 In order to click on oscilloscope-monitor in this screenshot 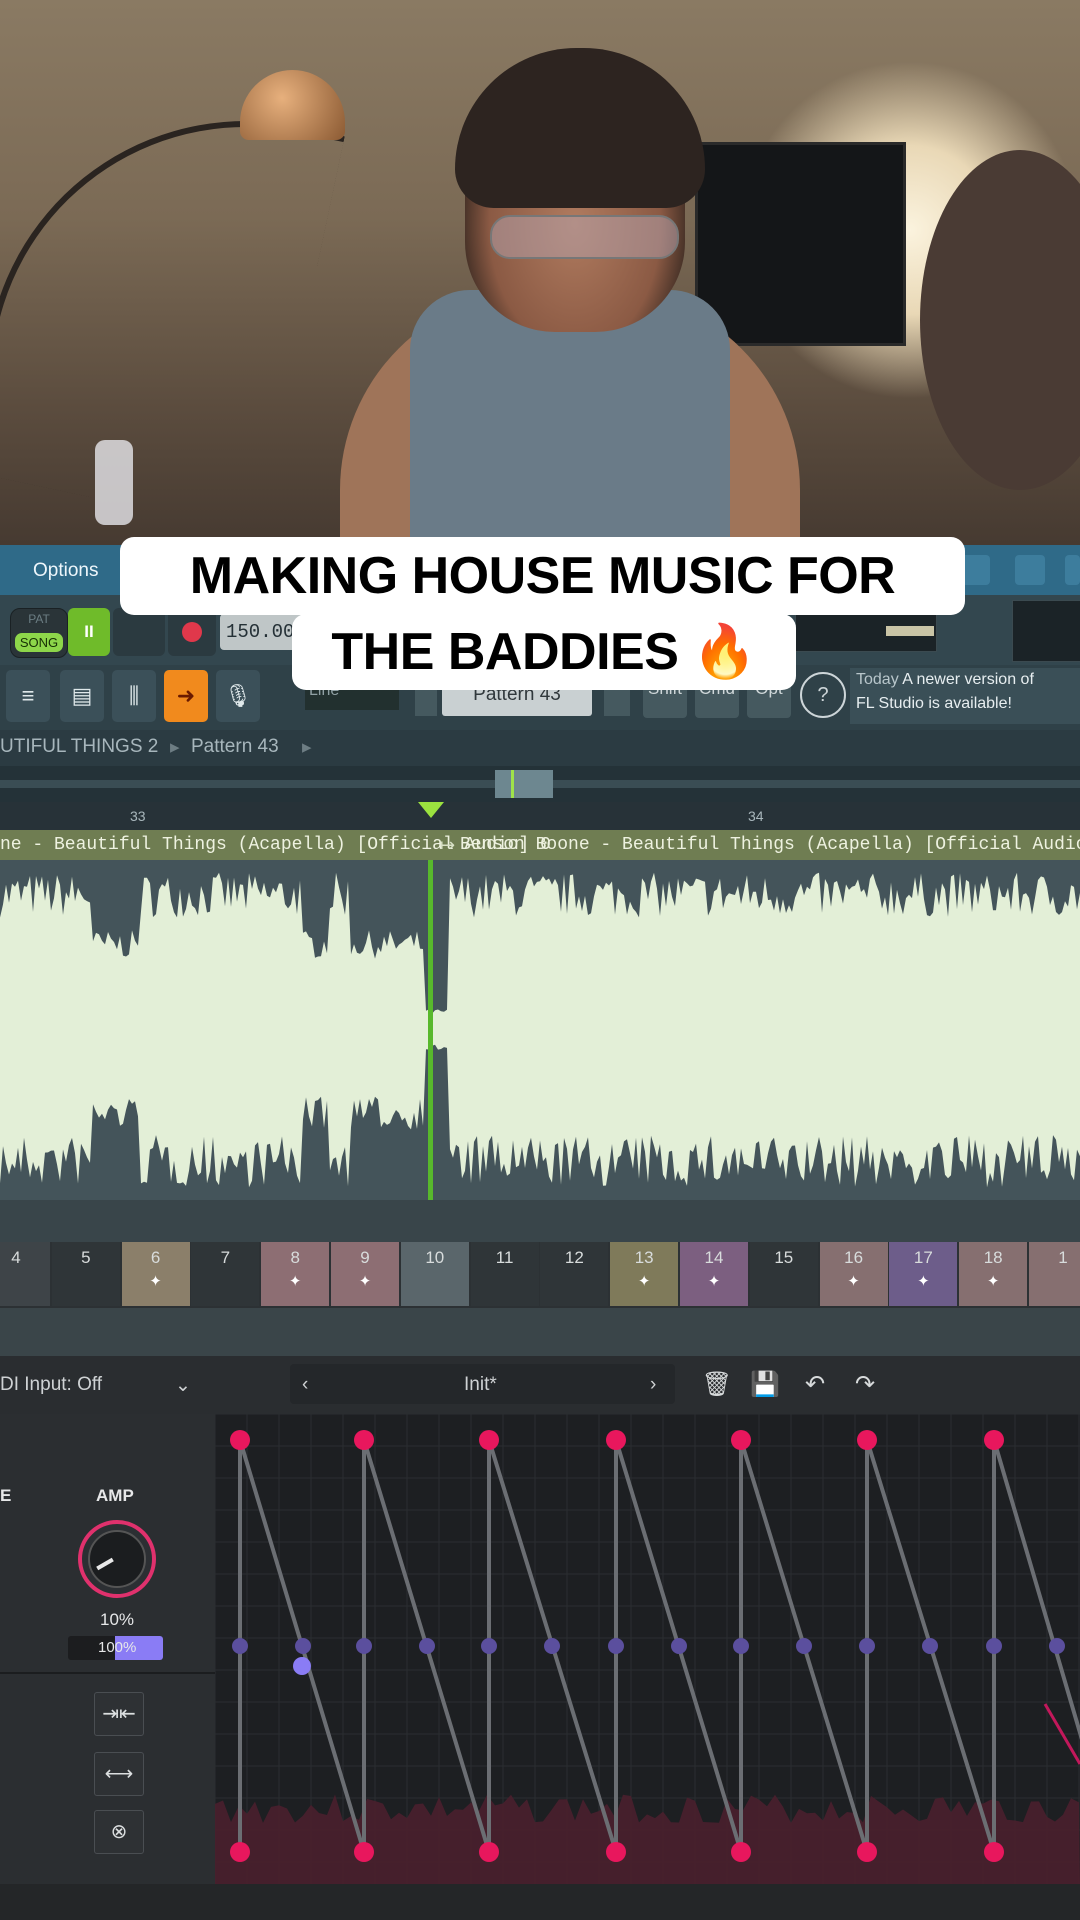, I will do `click(1046, 631)`.